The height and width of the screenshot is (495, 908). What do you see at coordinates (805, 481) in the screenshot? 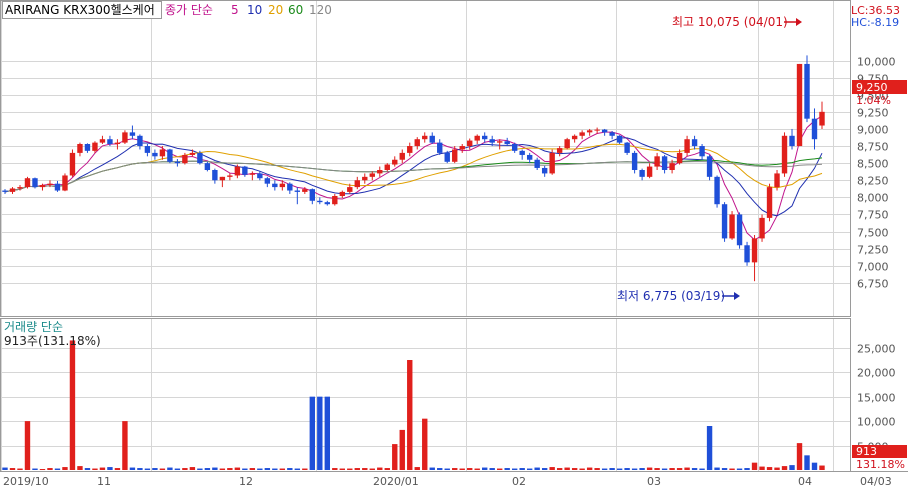
I see `date-label-04: 04` at bounding box center [805, 481].